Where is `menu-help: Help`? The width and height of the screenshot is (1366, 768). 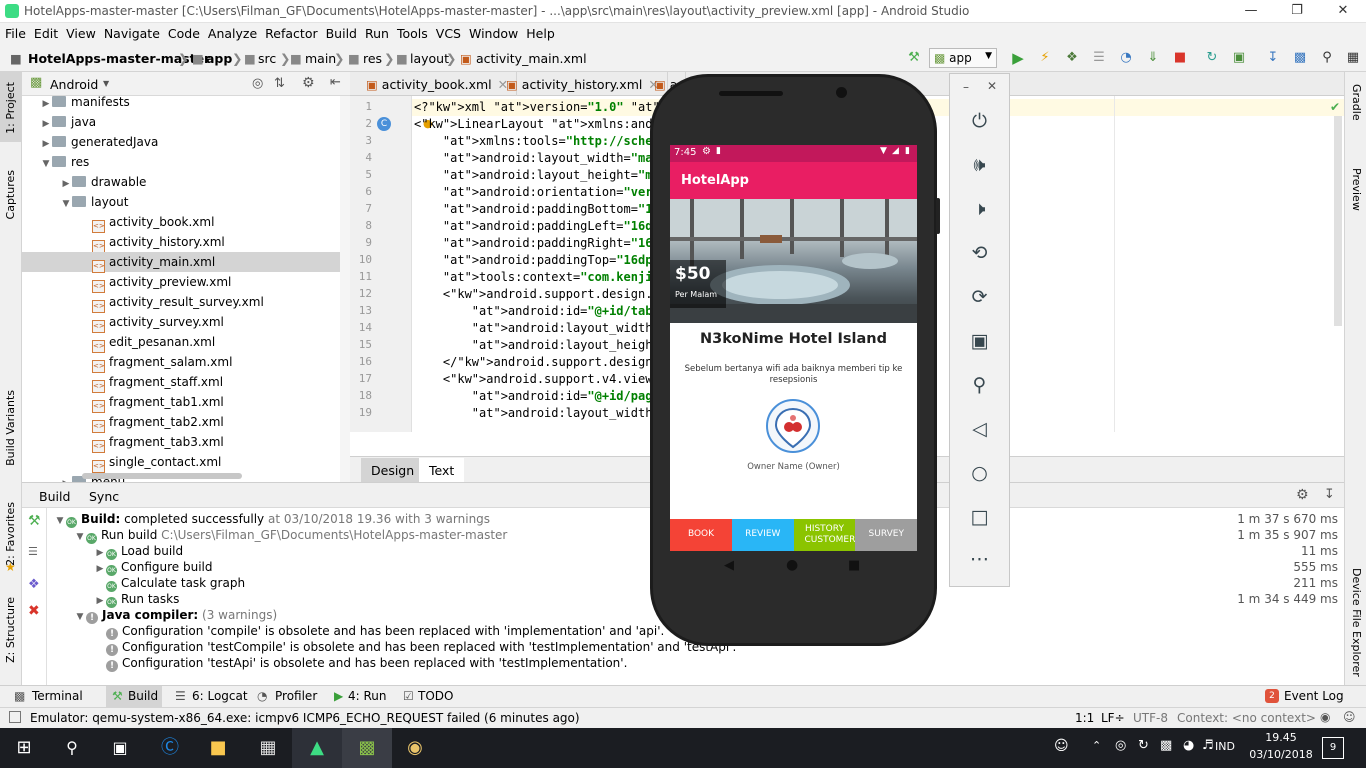 menu-help: Help is located at coordinates (539, 32).